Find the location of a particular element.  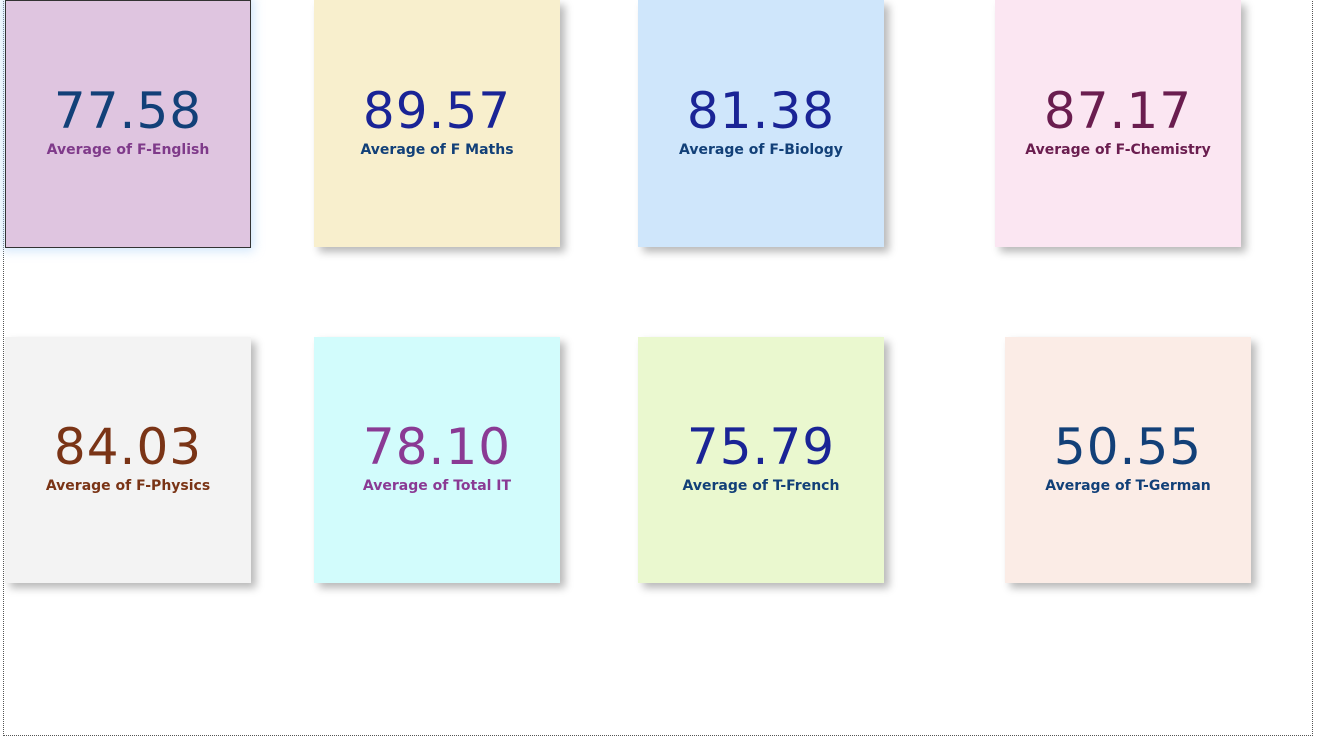

vertical-scrollbar is located at coordinates (1327, 373).